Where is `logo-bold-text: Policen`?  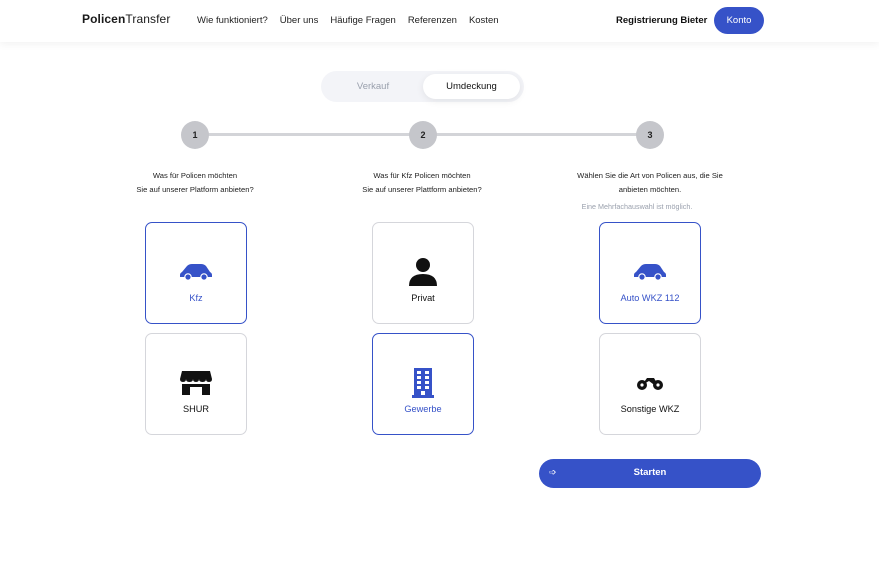
logo-bold-text: Policen is located at coordinates (104, 19).